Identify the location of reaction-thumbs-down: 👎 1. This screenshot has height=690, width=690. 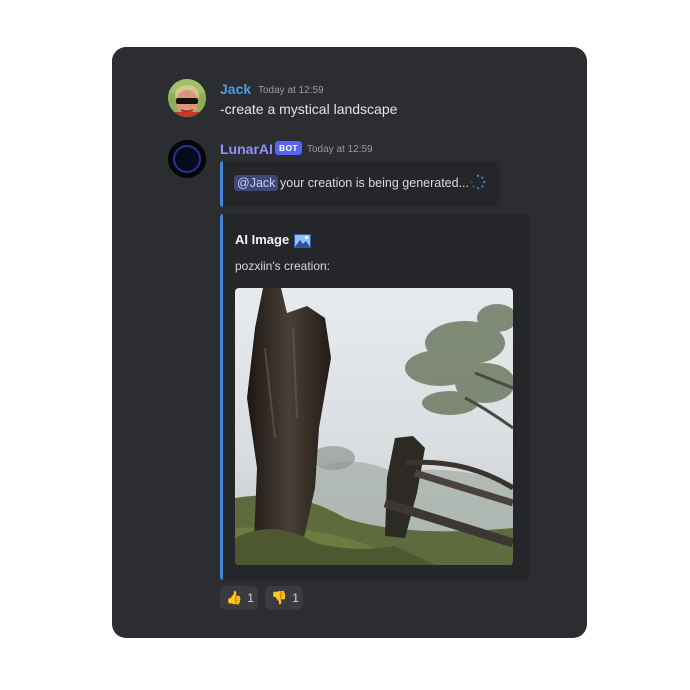
(284, 598).